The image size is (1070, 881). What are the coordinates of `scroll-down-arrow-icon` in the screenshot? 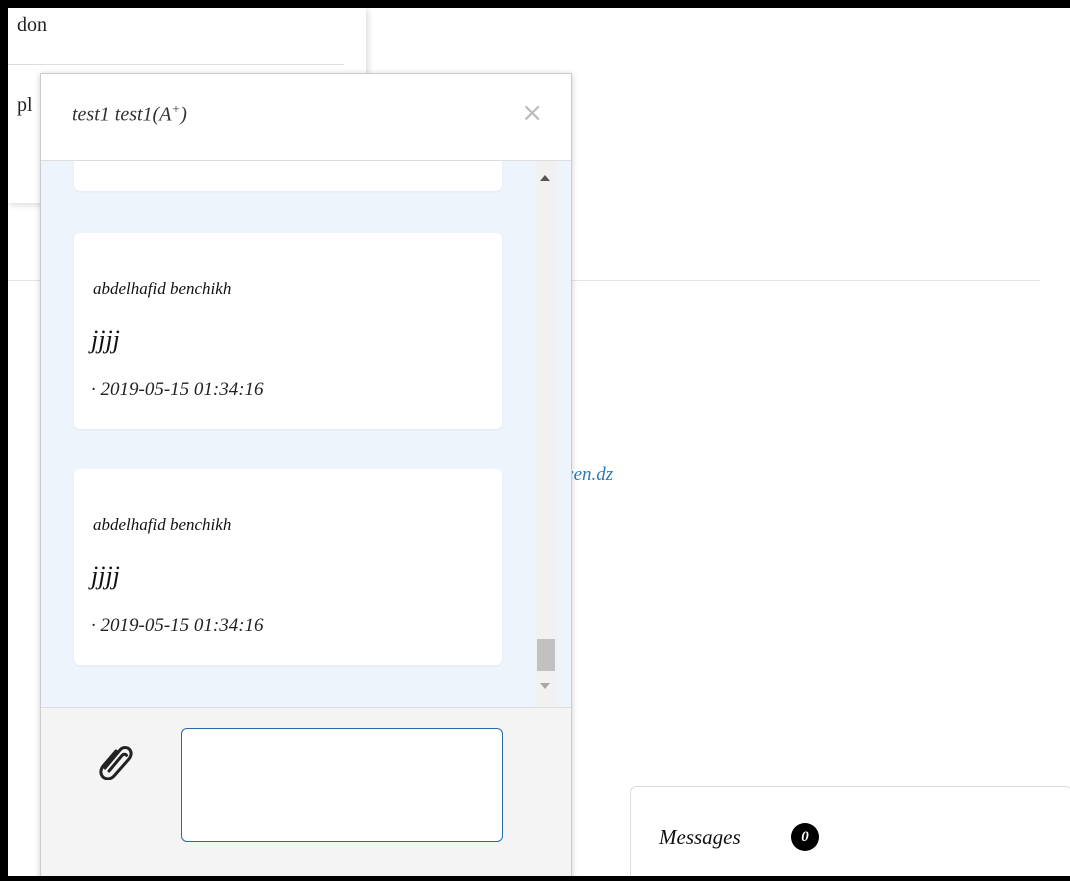 It's located at (545, 686).